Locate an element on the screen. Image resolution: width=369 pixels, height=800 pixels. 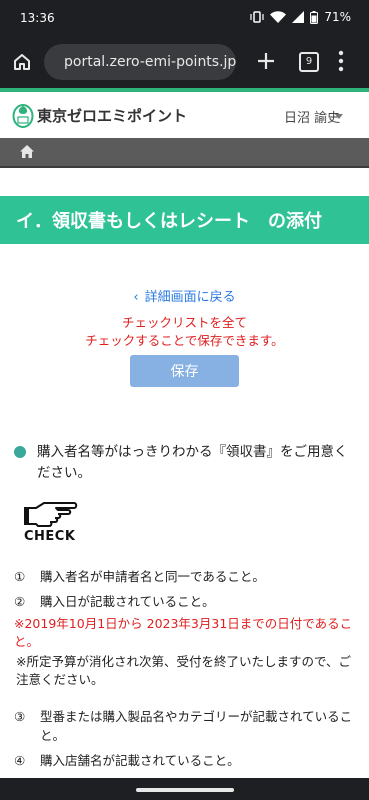
warning-line-2: チェックすることで保存できます。 is located at coordinates (184, 340).